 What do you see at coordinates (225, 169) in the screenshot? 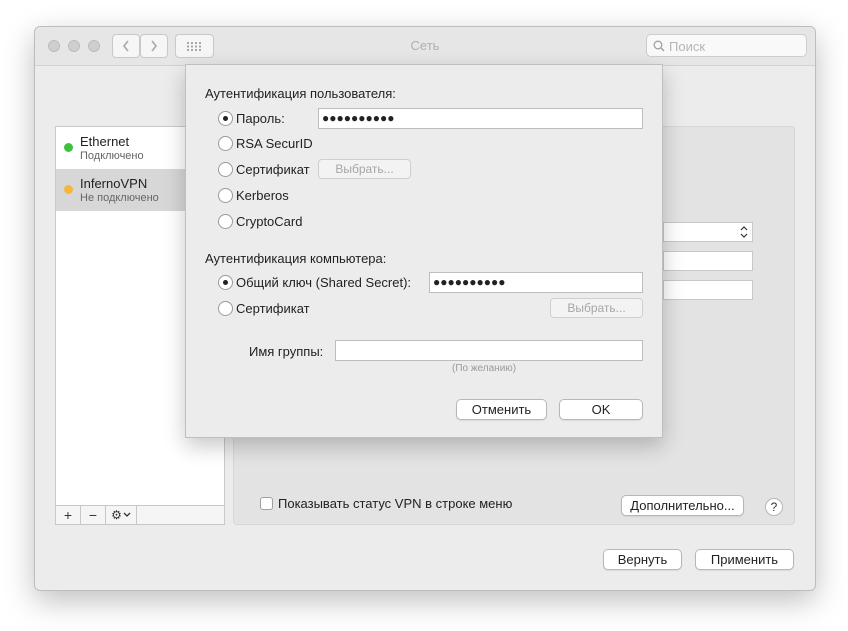
I see `radio-user-certificate` at bounding box center [225, 169].